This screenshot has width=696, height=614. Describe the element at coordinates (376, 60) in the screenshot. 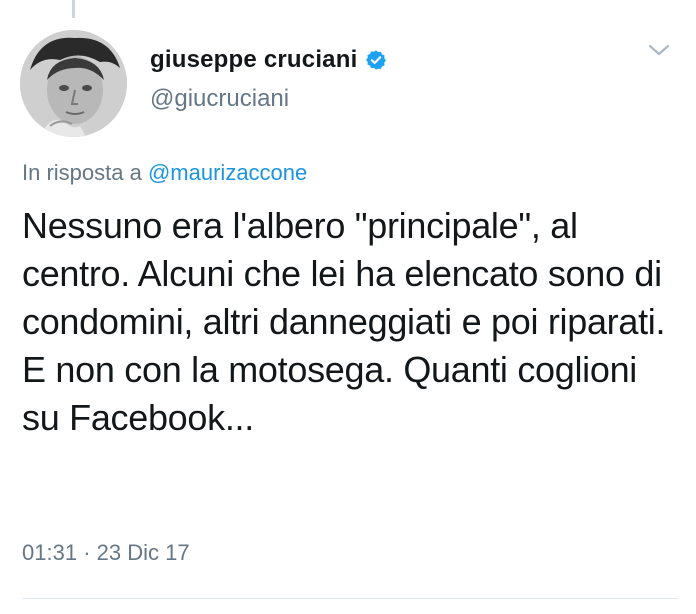

I see `verified-badge-icon` at that location.